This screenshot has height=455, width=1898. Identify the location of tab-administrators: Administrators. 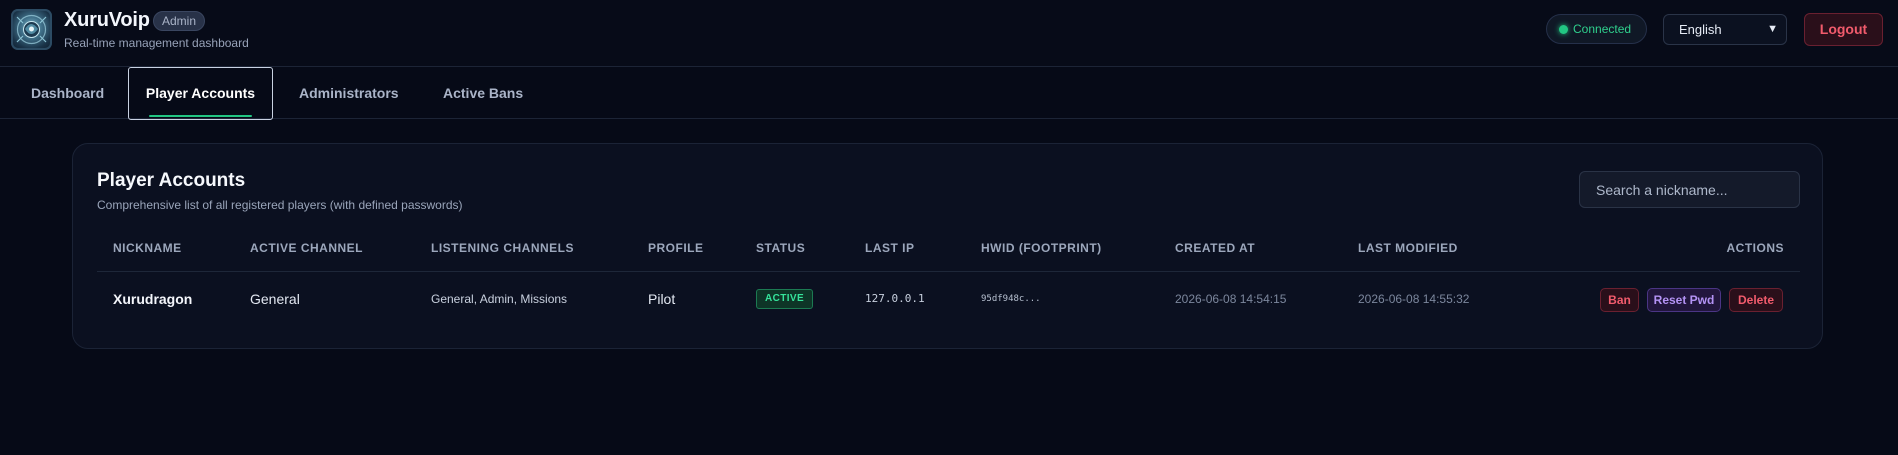
(349, 93).